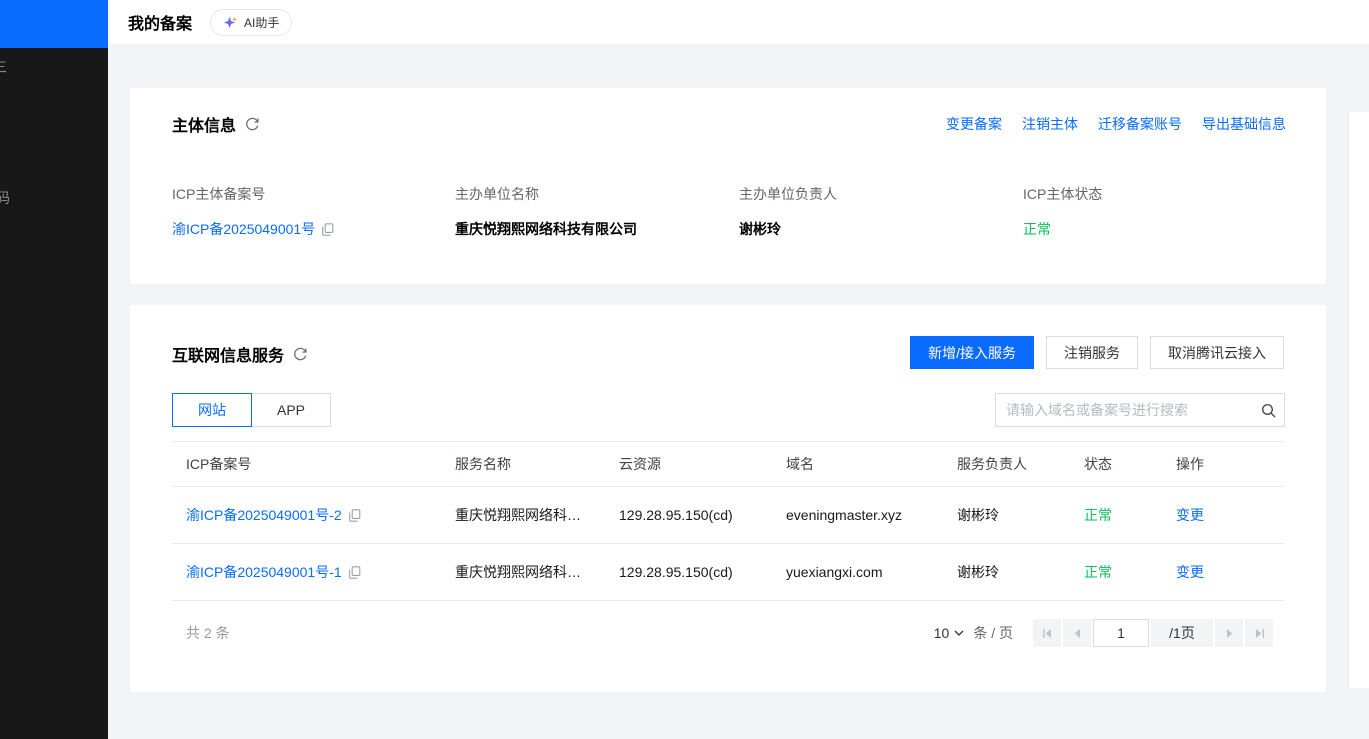 The image size is (1369, 739). What do you see at coordinates (881, 211) in the screenshot?
I see `field-organizer-owner: 主办单位负责人 谢彬玲` at bounding box center [881, 211].